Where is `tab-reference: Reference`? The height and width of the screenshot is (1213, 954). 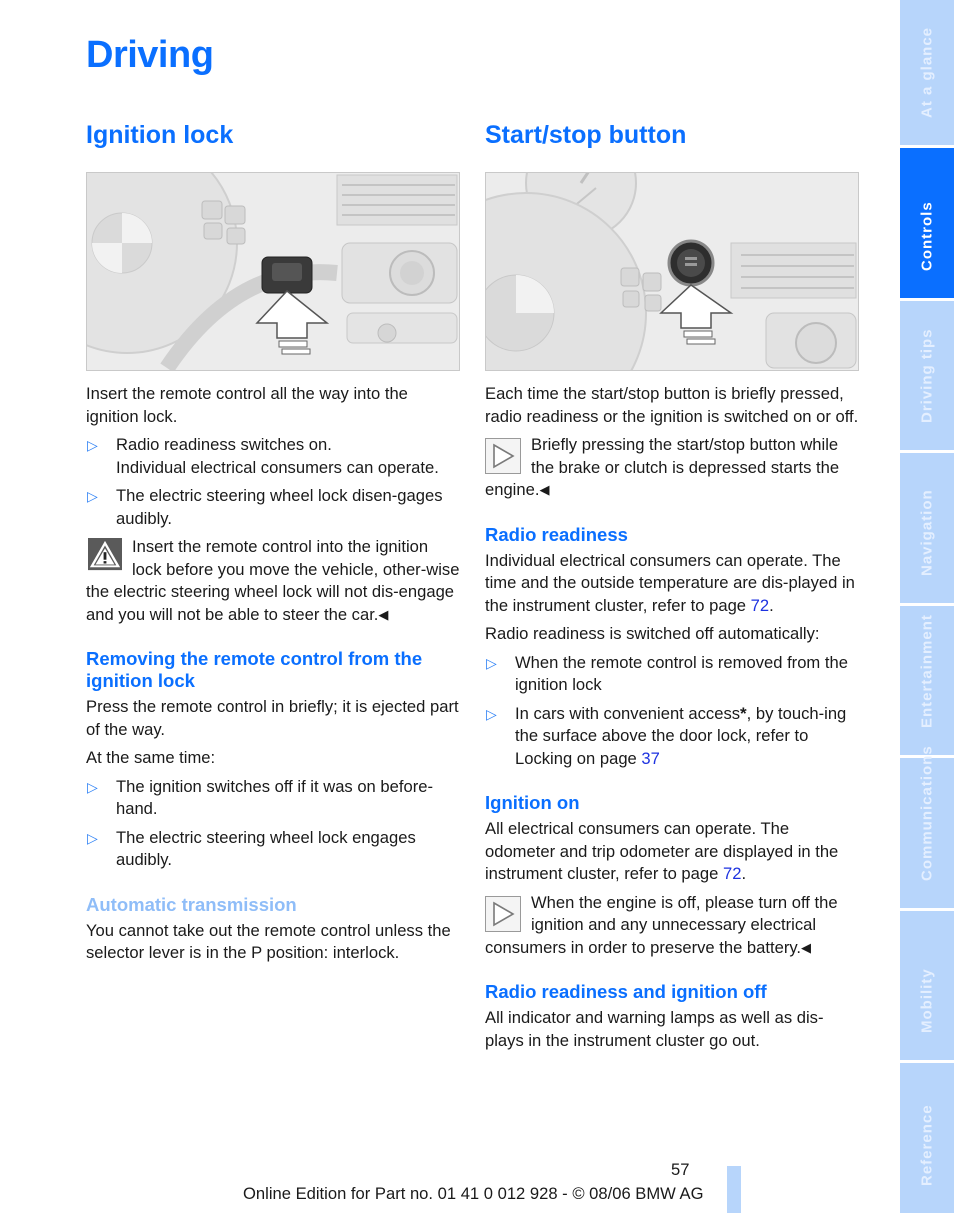
tab-reference: Reference is located at coordinates (927, 1138).